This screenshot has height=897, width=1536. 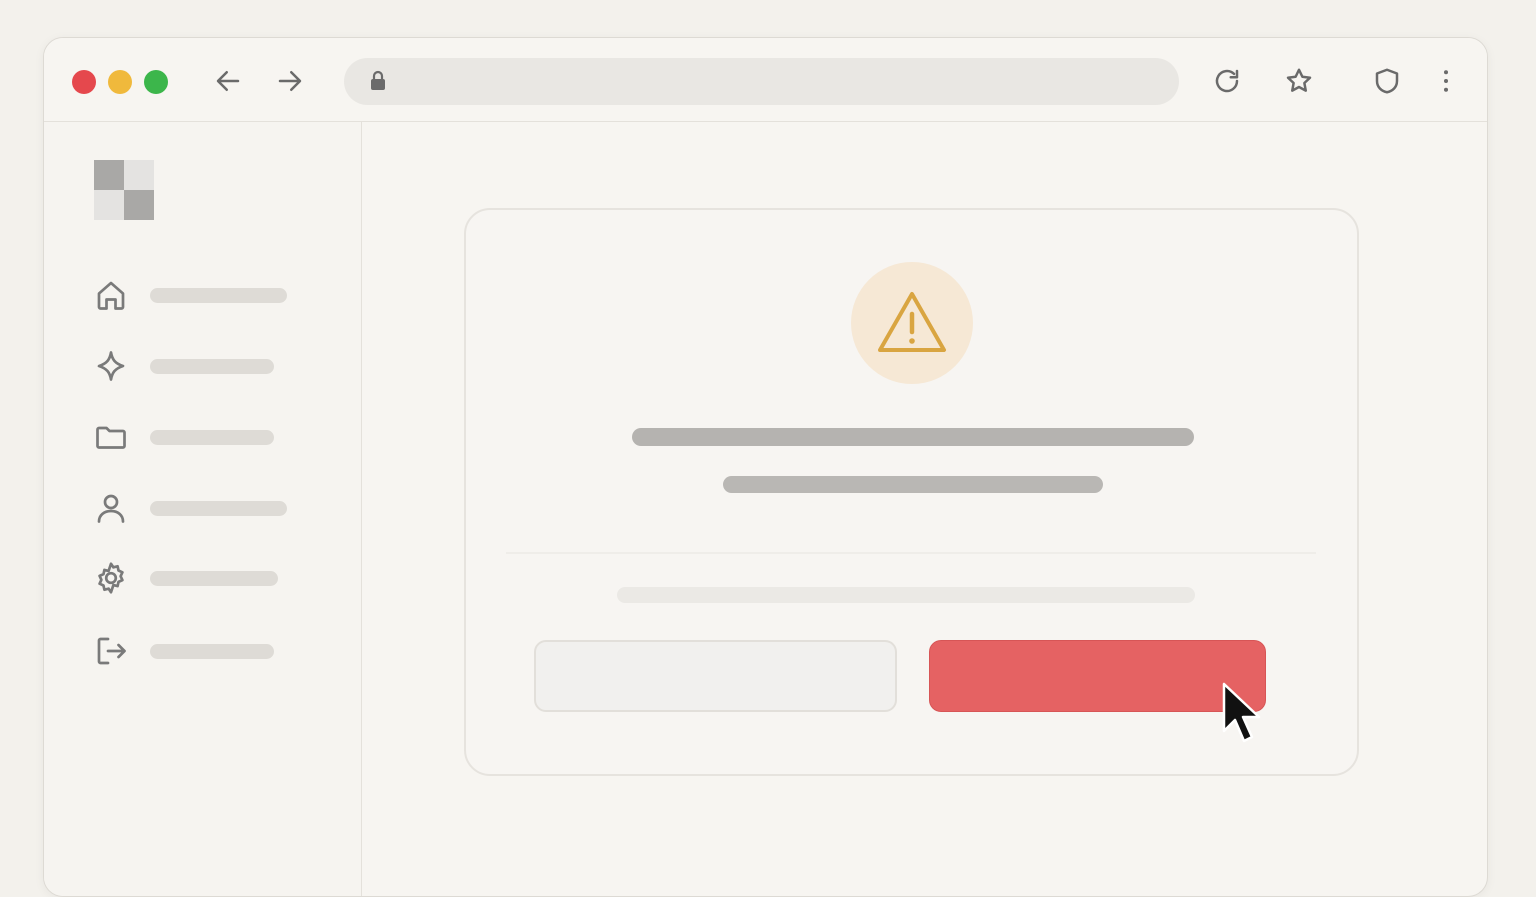 I want to click on sidebar-item-home, so click(x=198, y=295).